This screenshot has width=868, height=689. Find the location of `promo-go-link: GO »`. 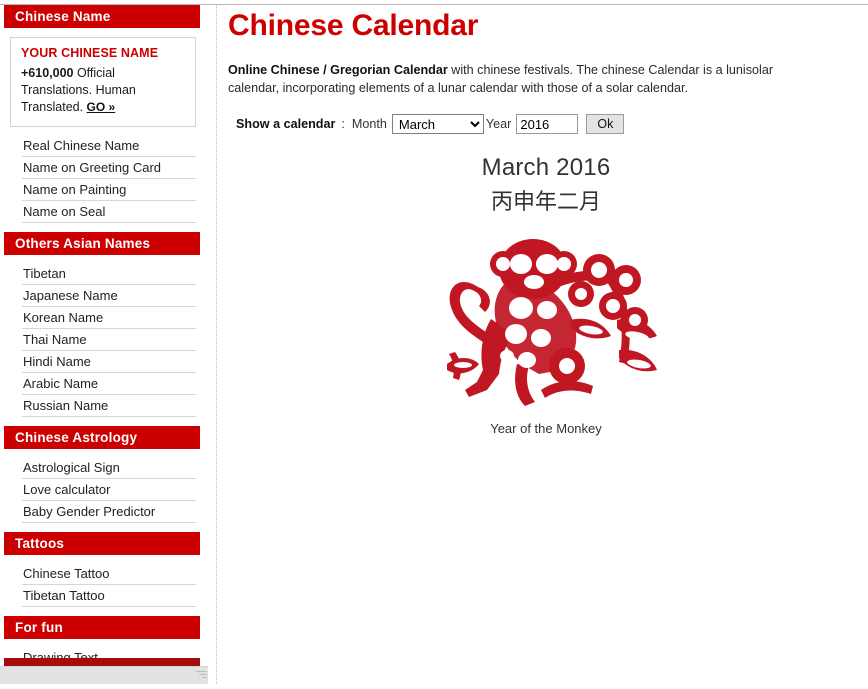

promo-go-link: GO » is located at coordinates (101, 107).